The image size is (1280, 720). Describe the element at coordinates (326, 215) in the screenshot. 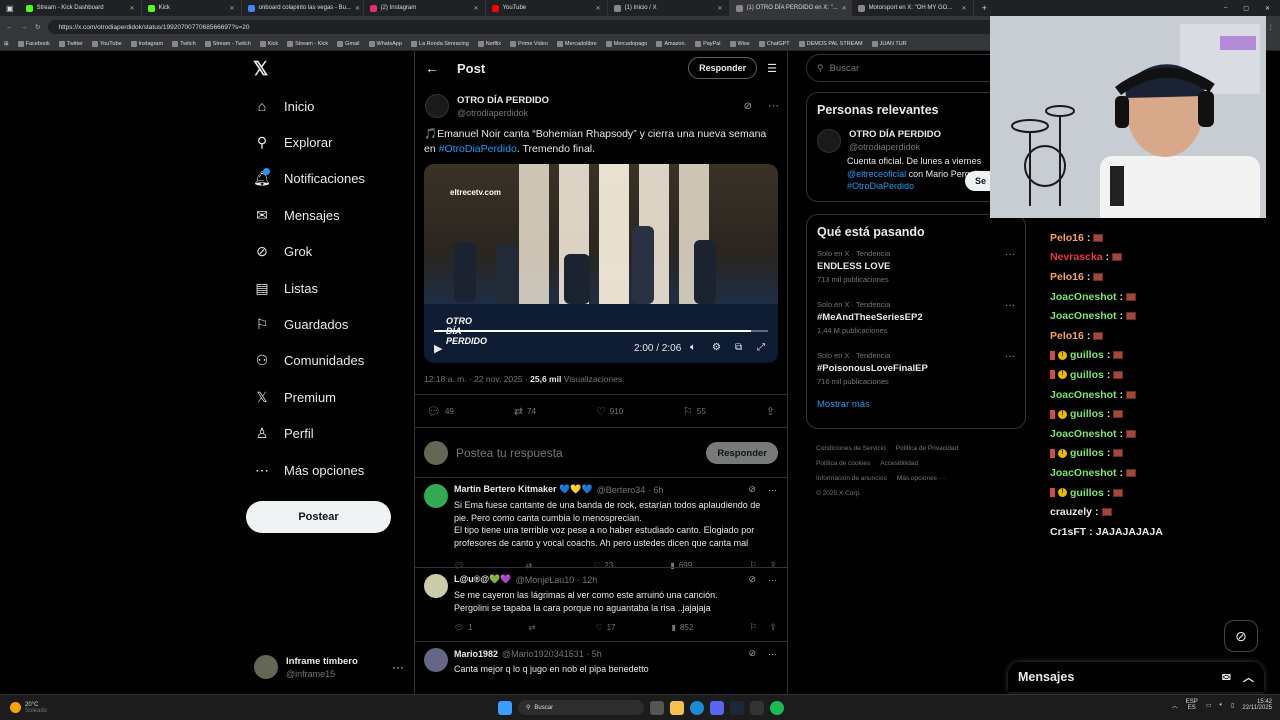

I see `sidebar-item-mensajes: ✉ Mensajes` at that location.